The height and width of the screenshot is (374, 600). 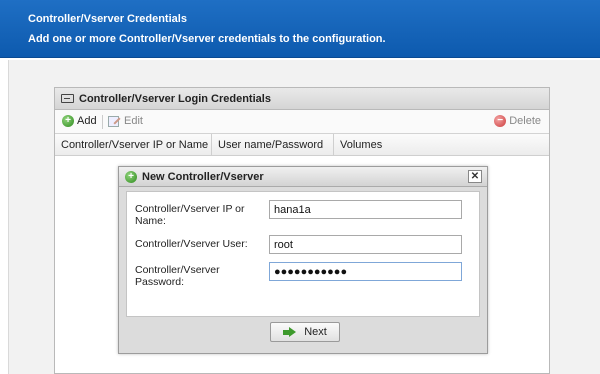 I want to click on delete-button: − Delete, so click(x=517, y=121).